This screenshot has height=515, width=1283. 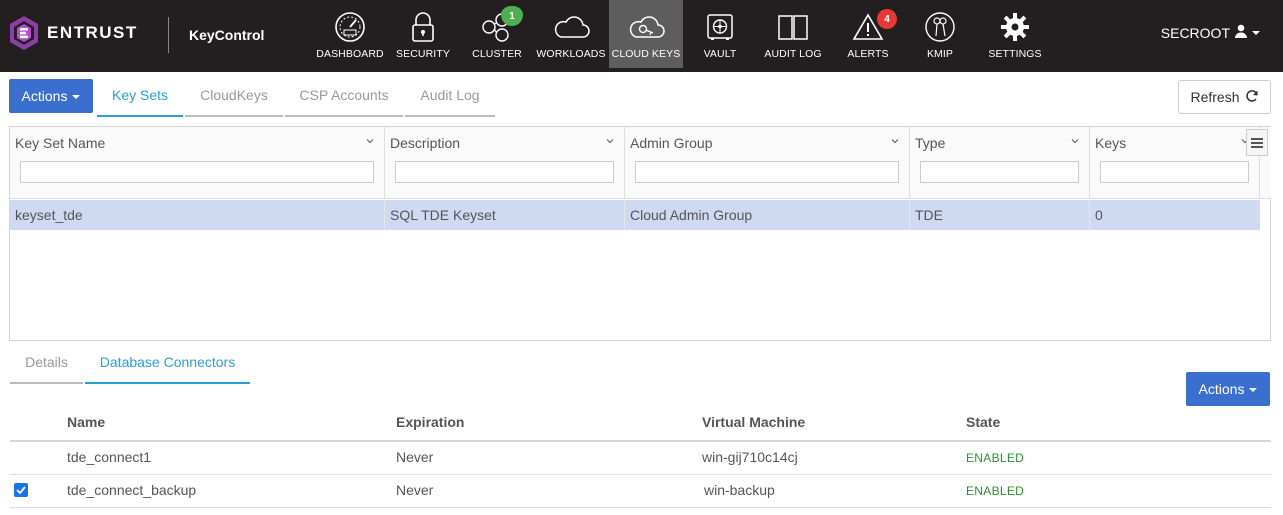 I want to click on column-header-key-set-name: Key Set Name, so click(x=197, y=163).